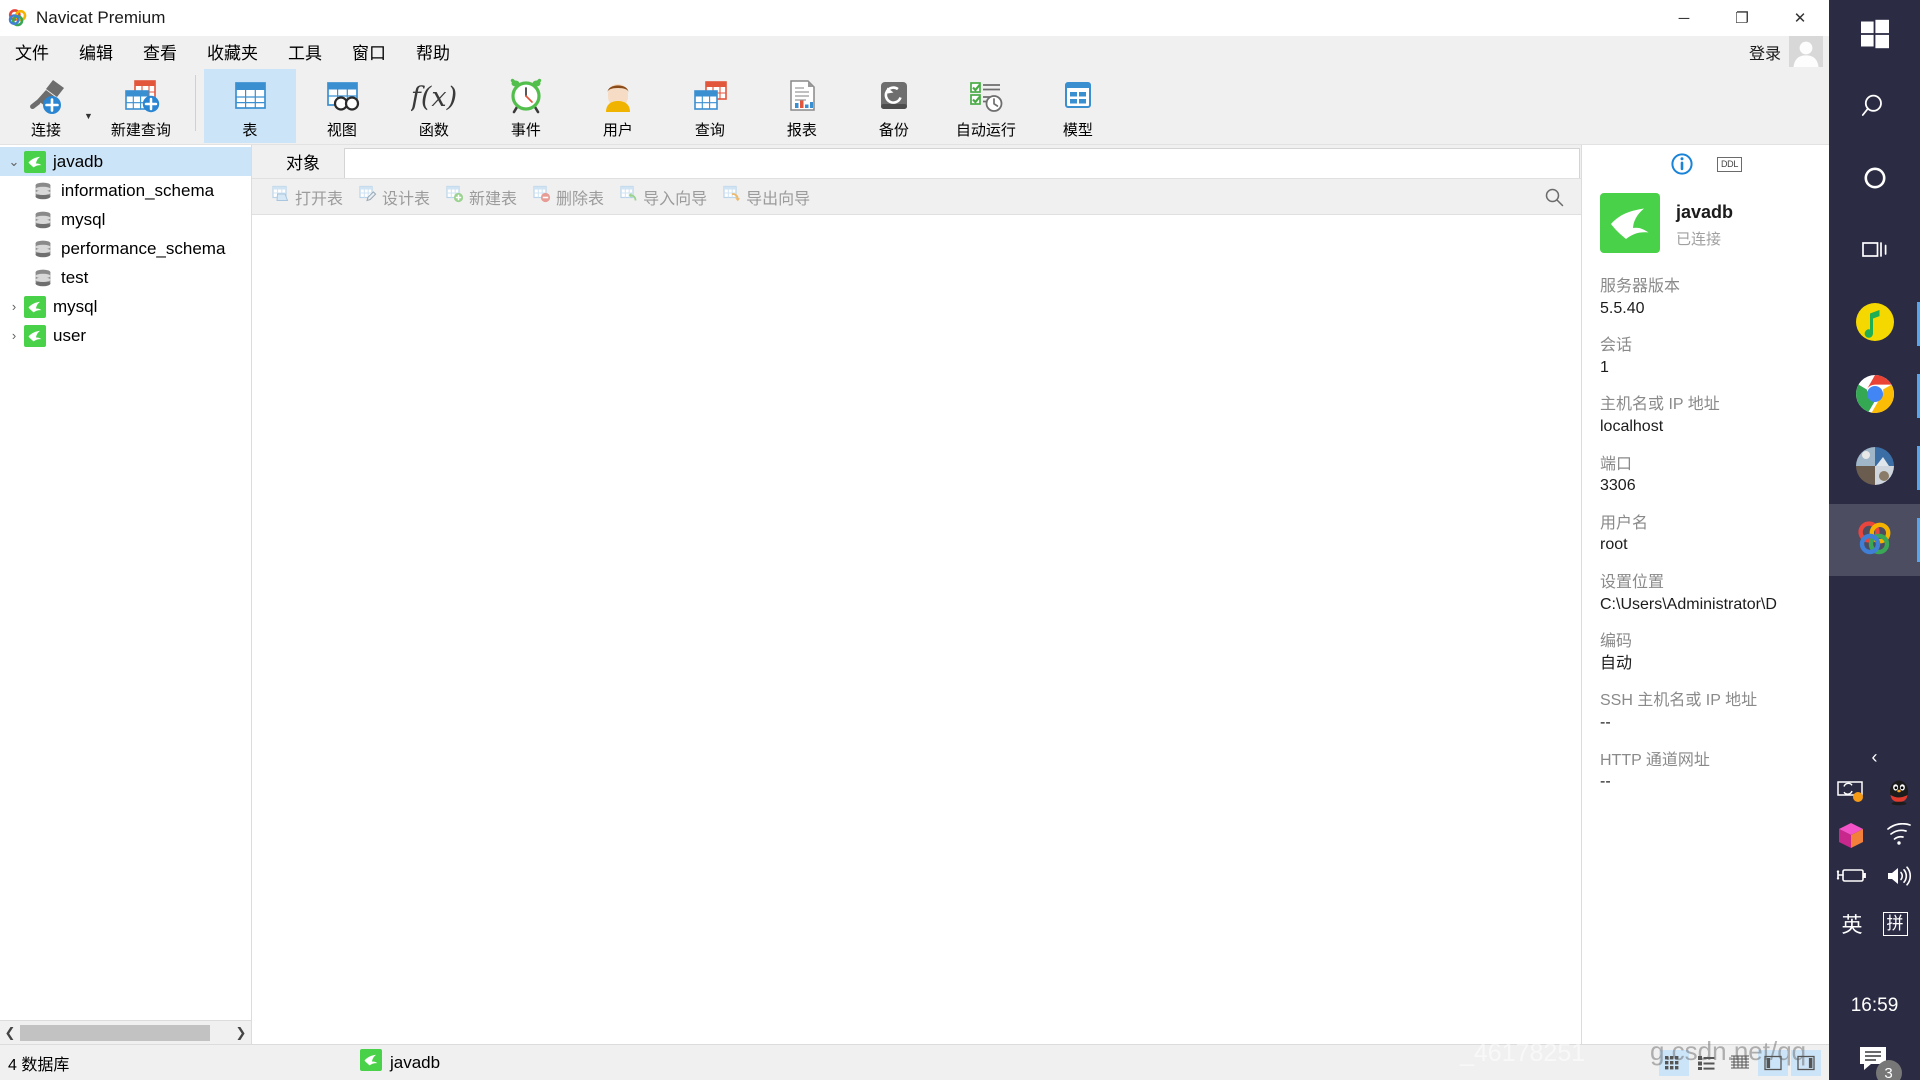 The height and width of the screenshot is (1080, 1920). Describe the element at coordinates (1874, 36) in the screenshot. I see `start-button` at that location.